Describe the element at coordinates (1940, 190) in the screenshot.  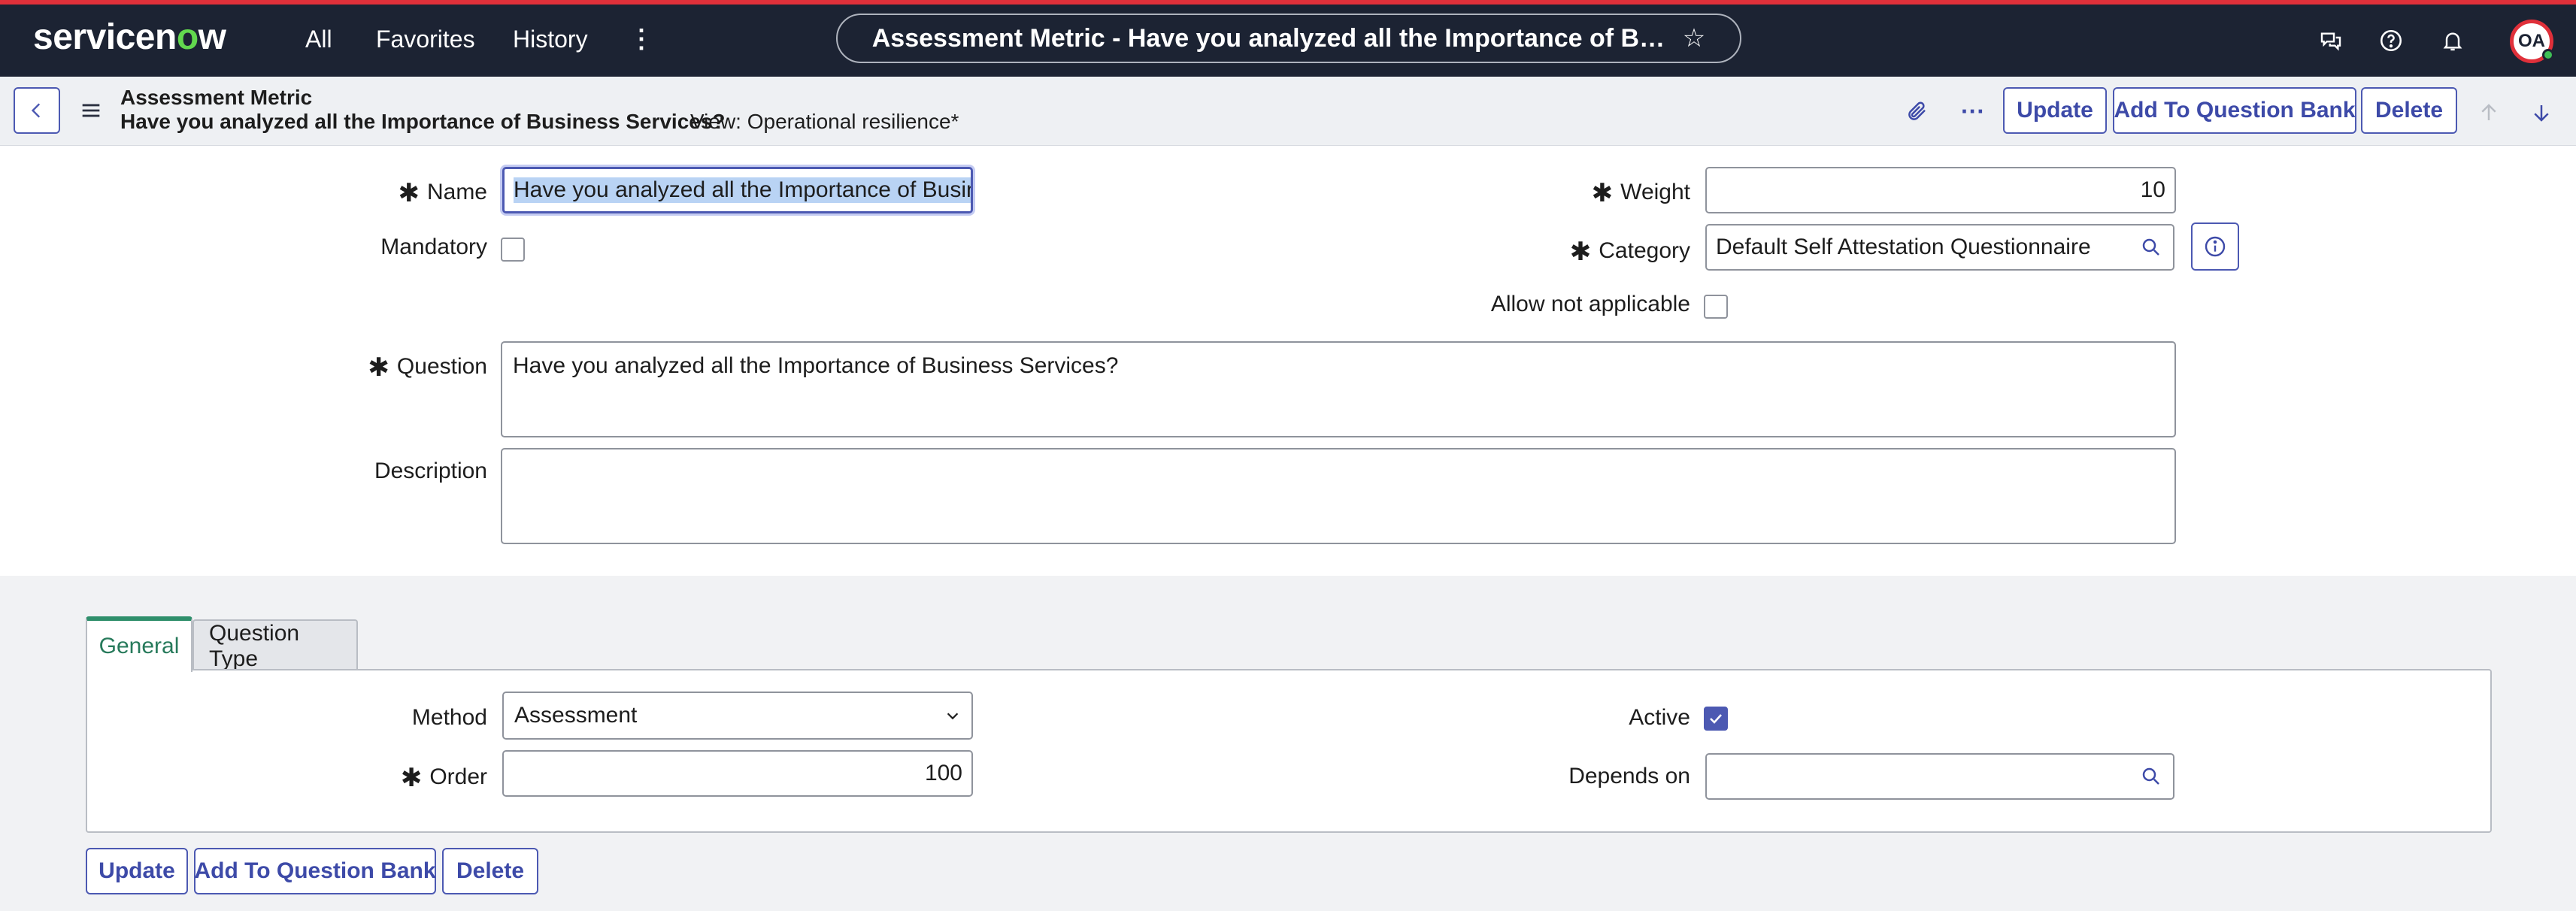
I see `weight-input: 10` at that location.